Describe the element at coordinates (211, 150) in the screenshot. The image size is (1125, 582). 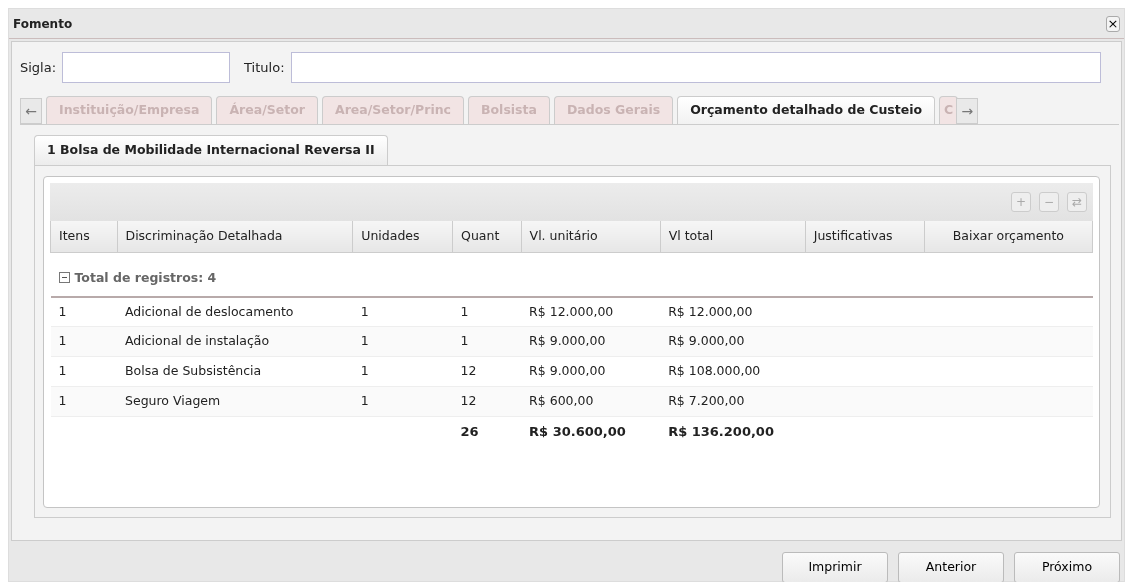
I see `subtab: 1 Bolsa de Mobilidade Internacional Reversa II` at that location.